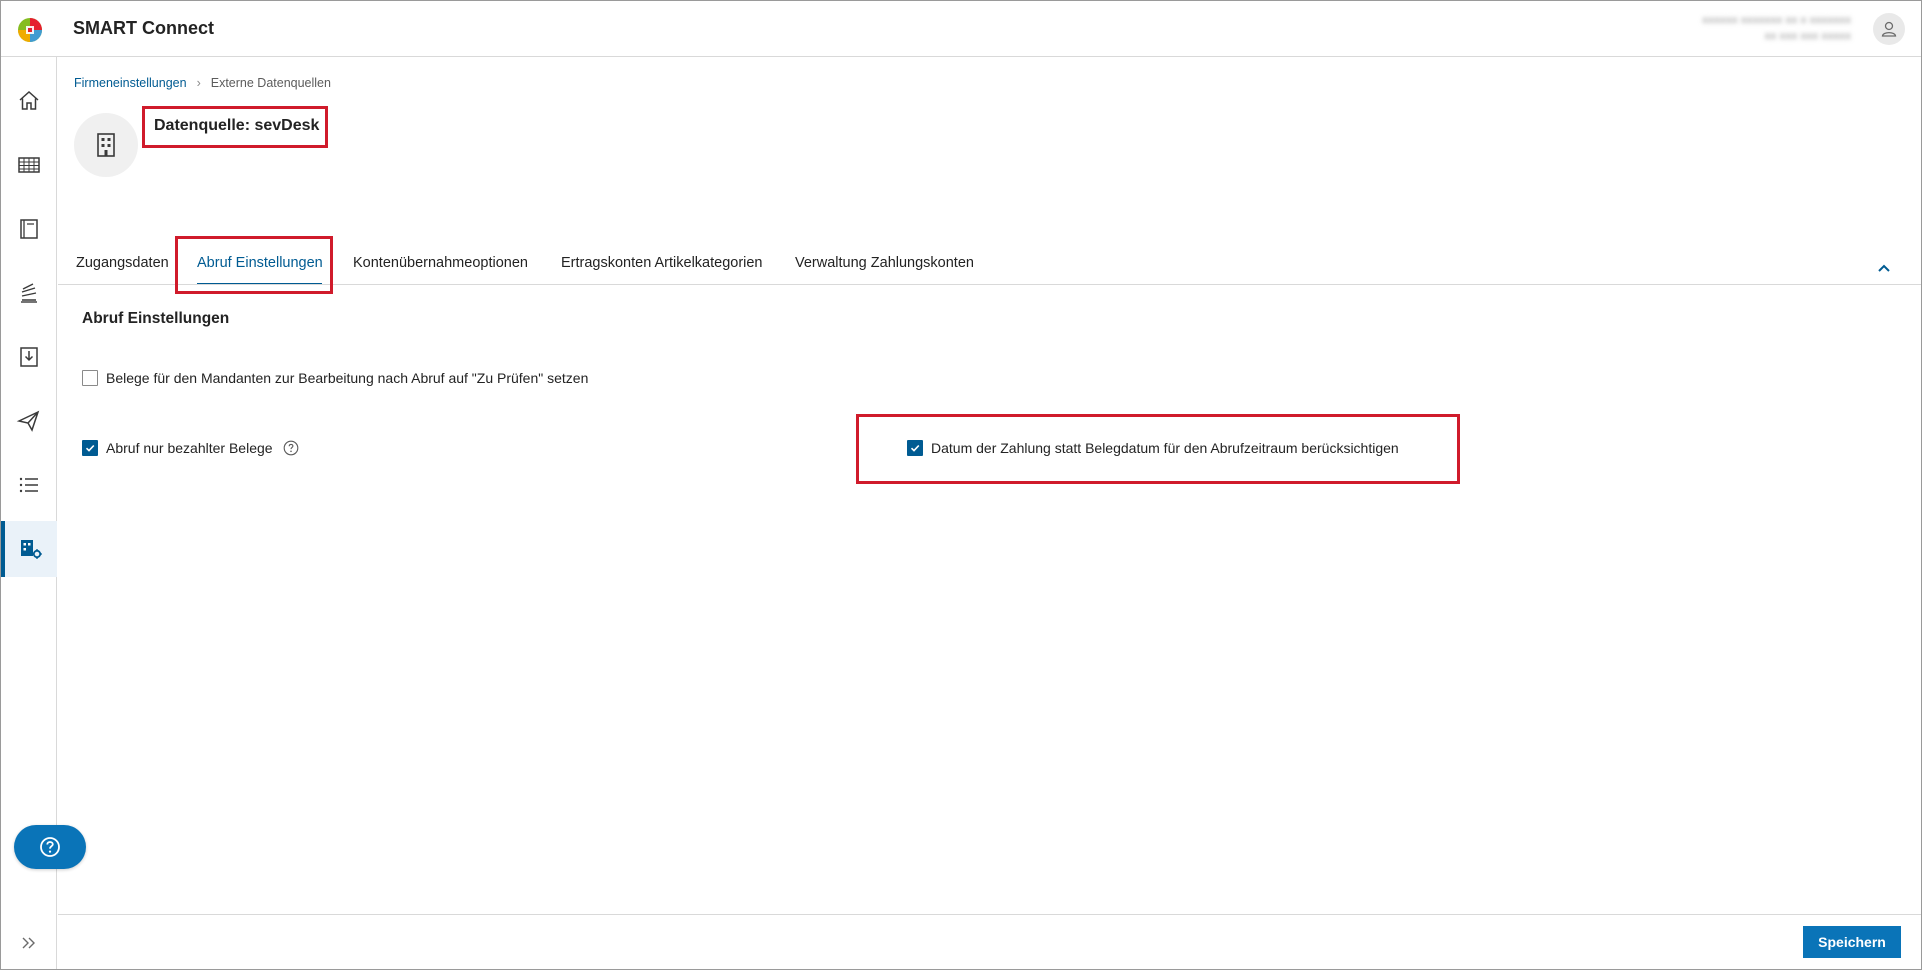 This screenshot has height=970, width=1922. I want to click on help-icon, so click(50, 847).